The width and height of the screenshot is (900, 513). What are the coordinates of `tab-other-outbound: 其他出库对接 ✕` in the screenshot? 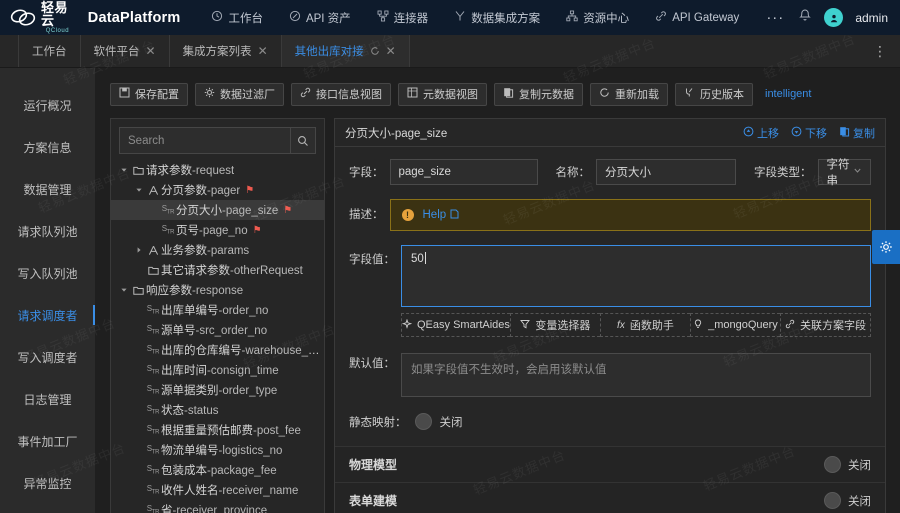 It's located at (345, 51).